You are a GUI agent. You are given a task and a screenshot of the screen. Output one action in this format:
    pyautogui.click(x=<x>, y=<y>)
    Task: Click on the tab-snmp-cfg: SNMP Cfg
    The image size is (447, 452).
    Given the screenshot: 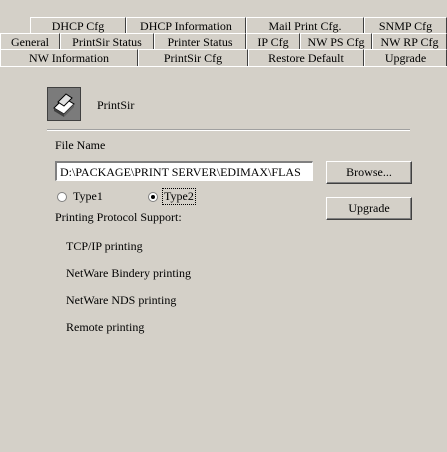 What is the action you would take?
    pyautogui.click(x=405, y=25)
    